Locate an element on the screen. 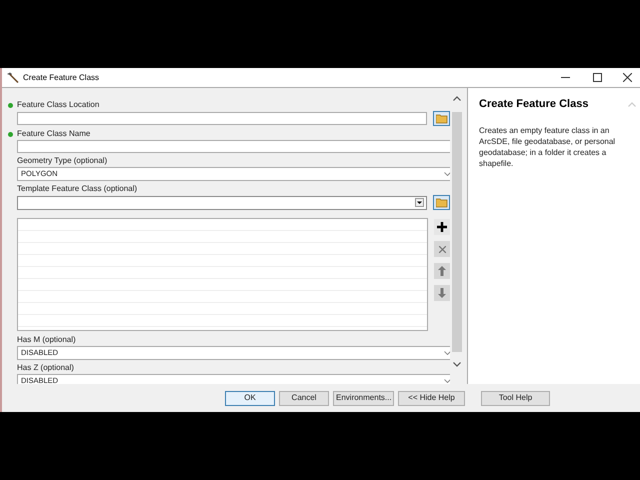 The width and height of the screenshot is (640, 480). arrow-down-icon is located at coordinates (442, 293).